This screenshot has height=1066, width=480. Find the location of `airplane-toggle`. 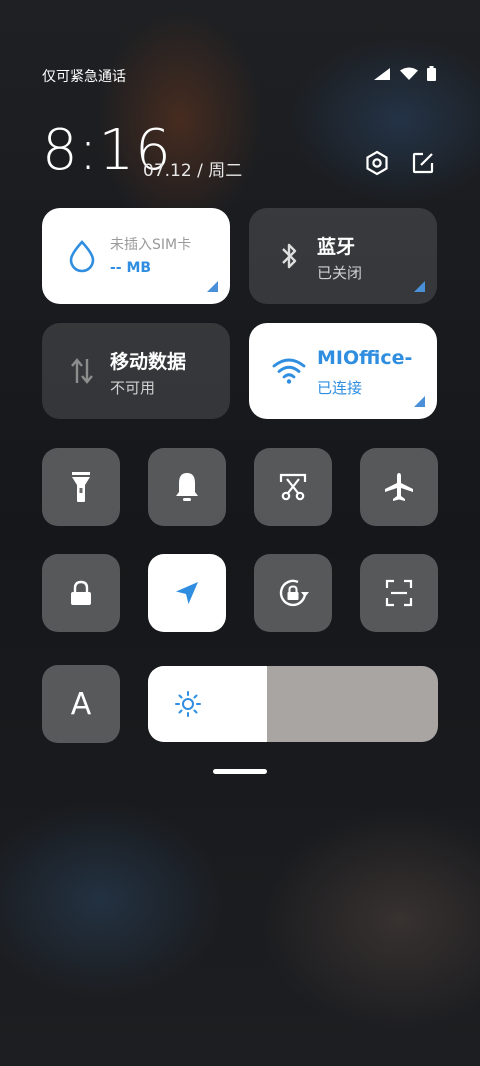

airplane-toggle is located at coordinates (399, 487).